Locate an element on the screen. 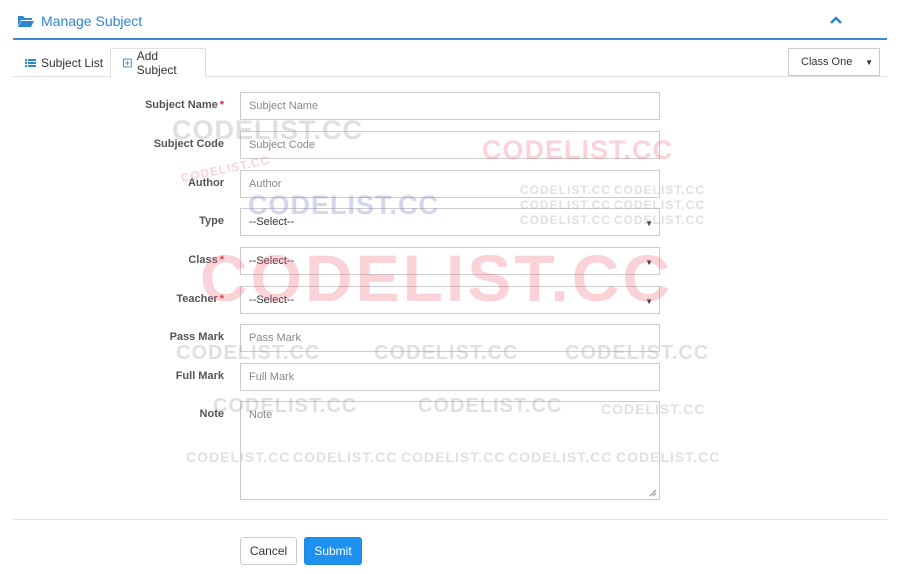 This screenshot has width=900, height=574. chevron-up-icon is located at coordinates (836, 20).